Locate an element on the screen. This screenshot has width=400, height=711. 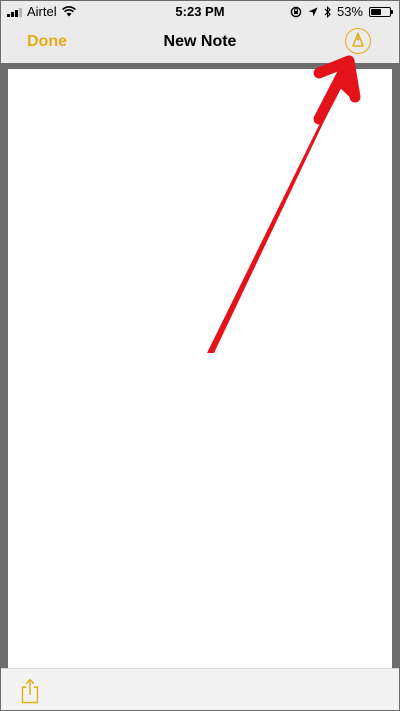
bottom-toolbar is located at coordinates (200, 689).